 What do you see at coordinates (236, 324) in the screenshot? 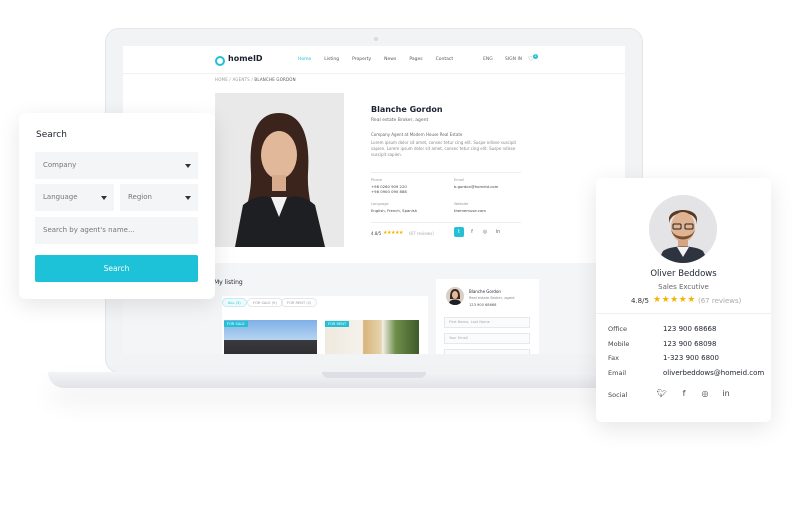
I see `status-badge: FOR SALE` at bounding box center [236, 324].